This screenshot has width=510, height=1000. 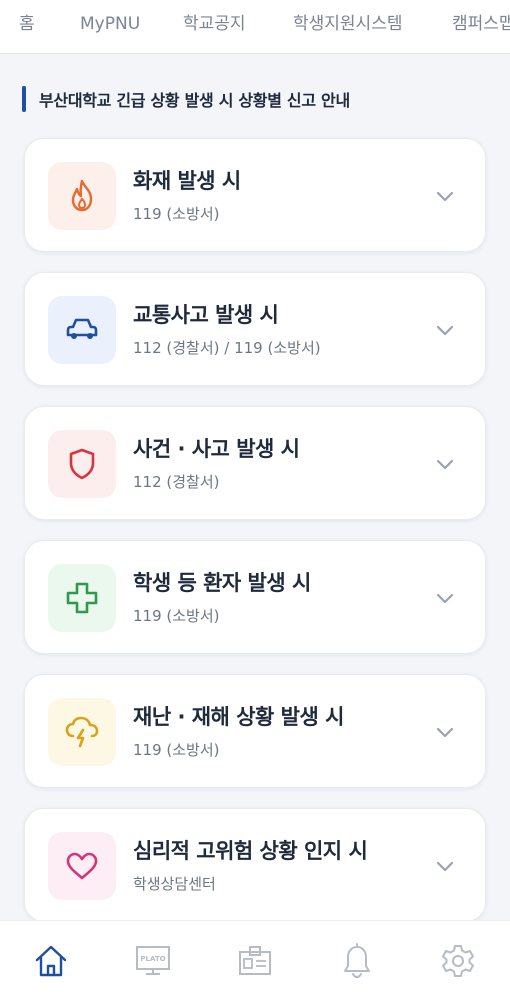 I want to click on id-card-icon, so click(x=255, y=961).